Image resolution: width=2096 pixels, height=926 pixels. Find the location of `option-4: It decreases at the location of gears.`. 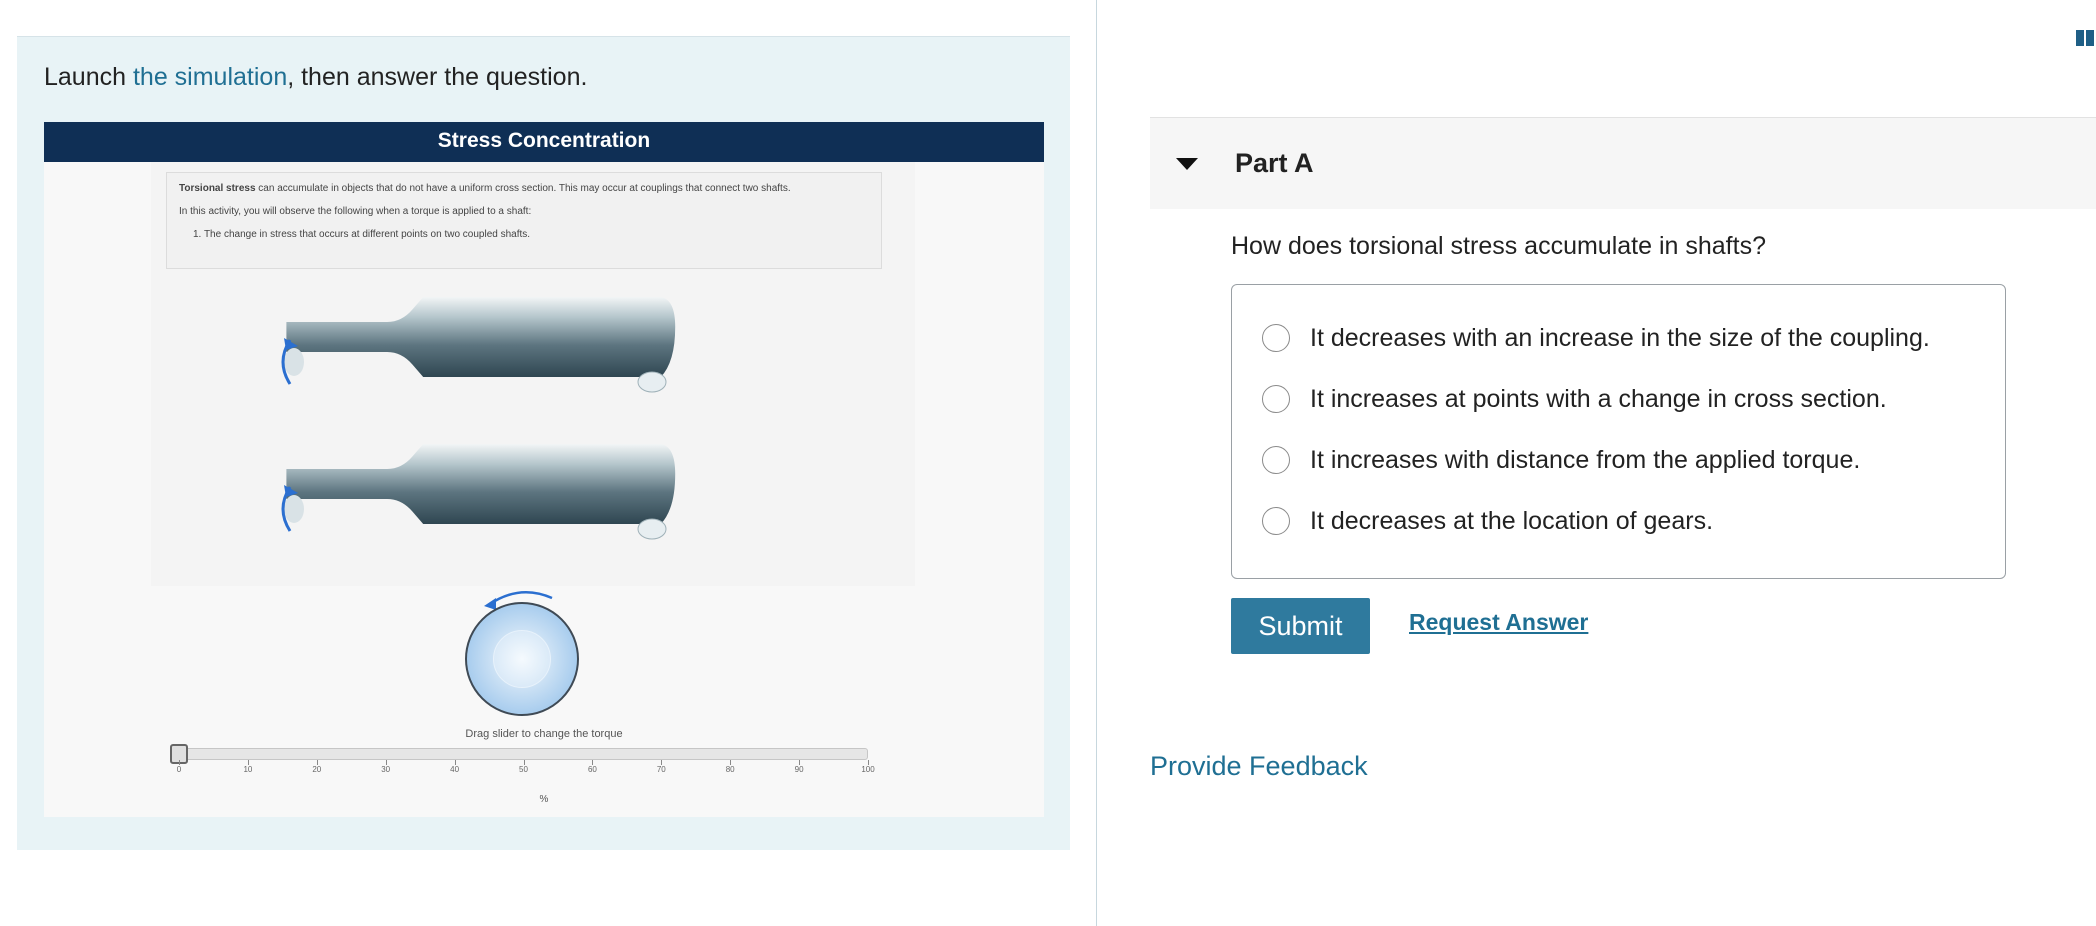

option-4: It decreases at the location of gears. is located at coordinates (1487, 521).